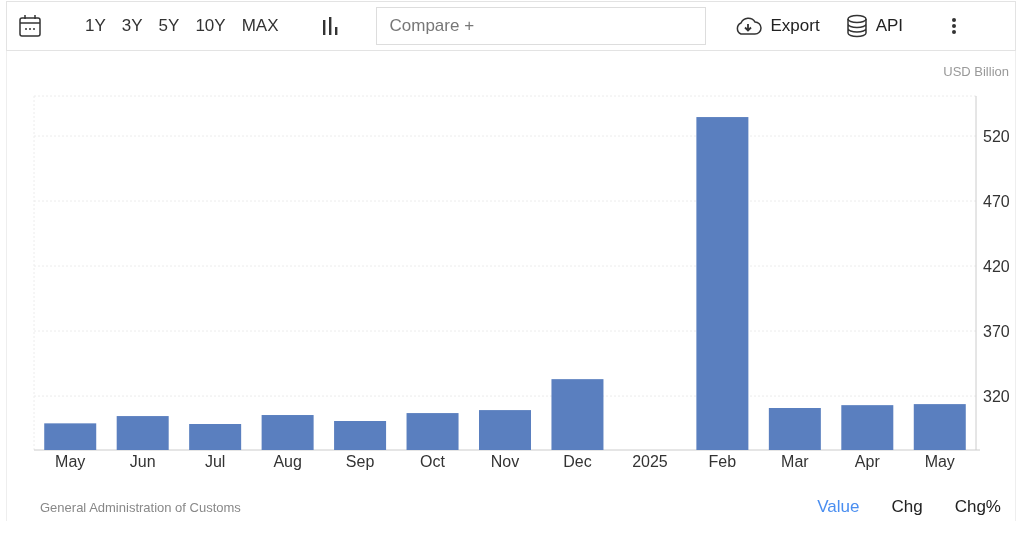 The image size is (1024, 533). Describe the element at coordinates (210, 26) in the screenshot. I see `range-button: 10Y` at that location.